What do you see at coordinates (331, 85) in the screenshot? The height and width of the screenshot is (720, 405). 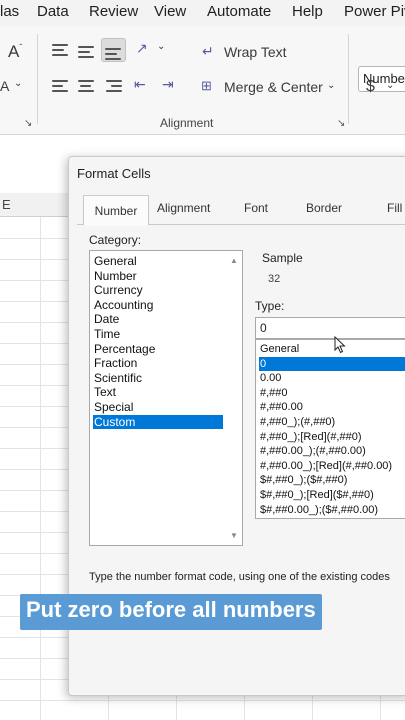 I see `merge-chevron-icon: ⌄` at bounding box center [331, 85].